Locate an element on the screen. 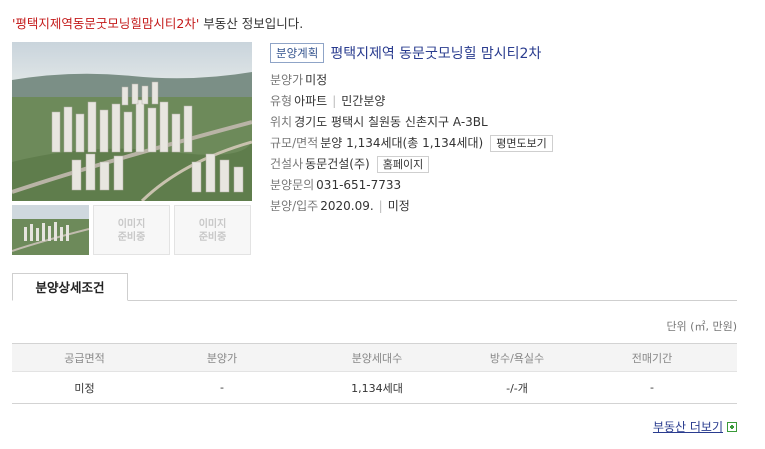 The height and width of the screenshot is (449, 765). builder-label: 건설사 is located at coordinates (287, 164).